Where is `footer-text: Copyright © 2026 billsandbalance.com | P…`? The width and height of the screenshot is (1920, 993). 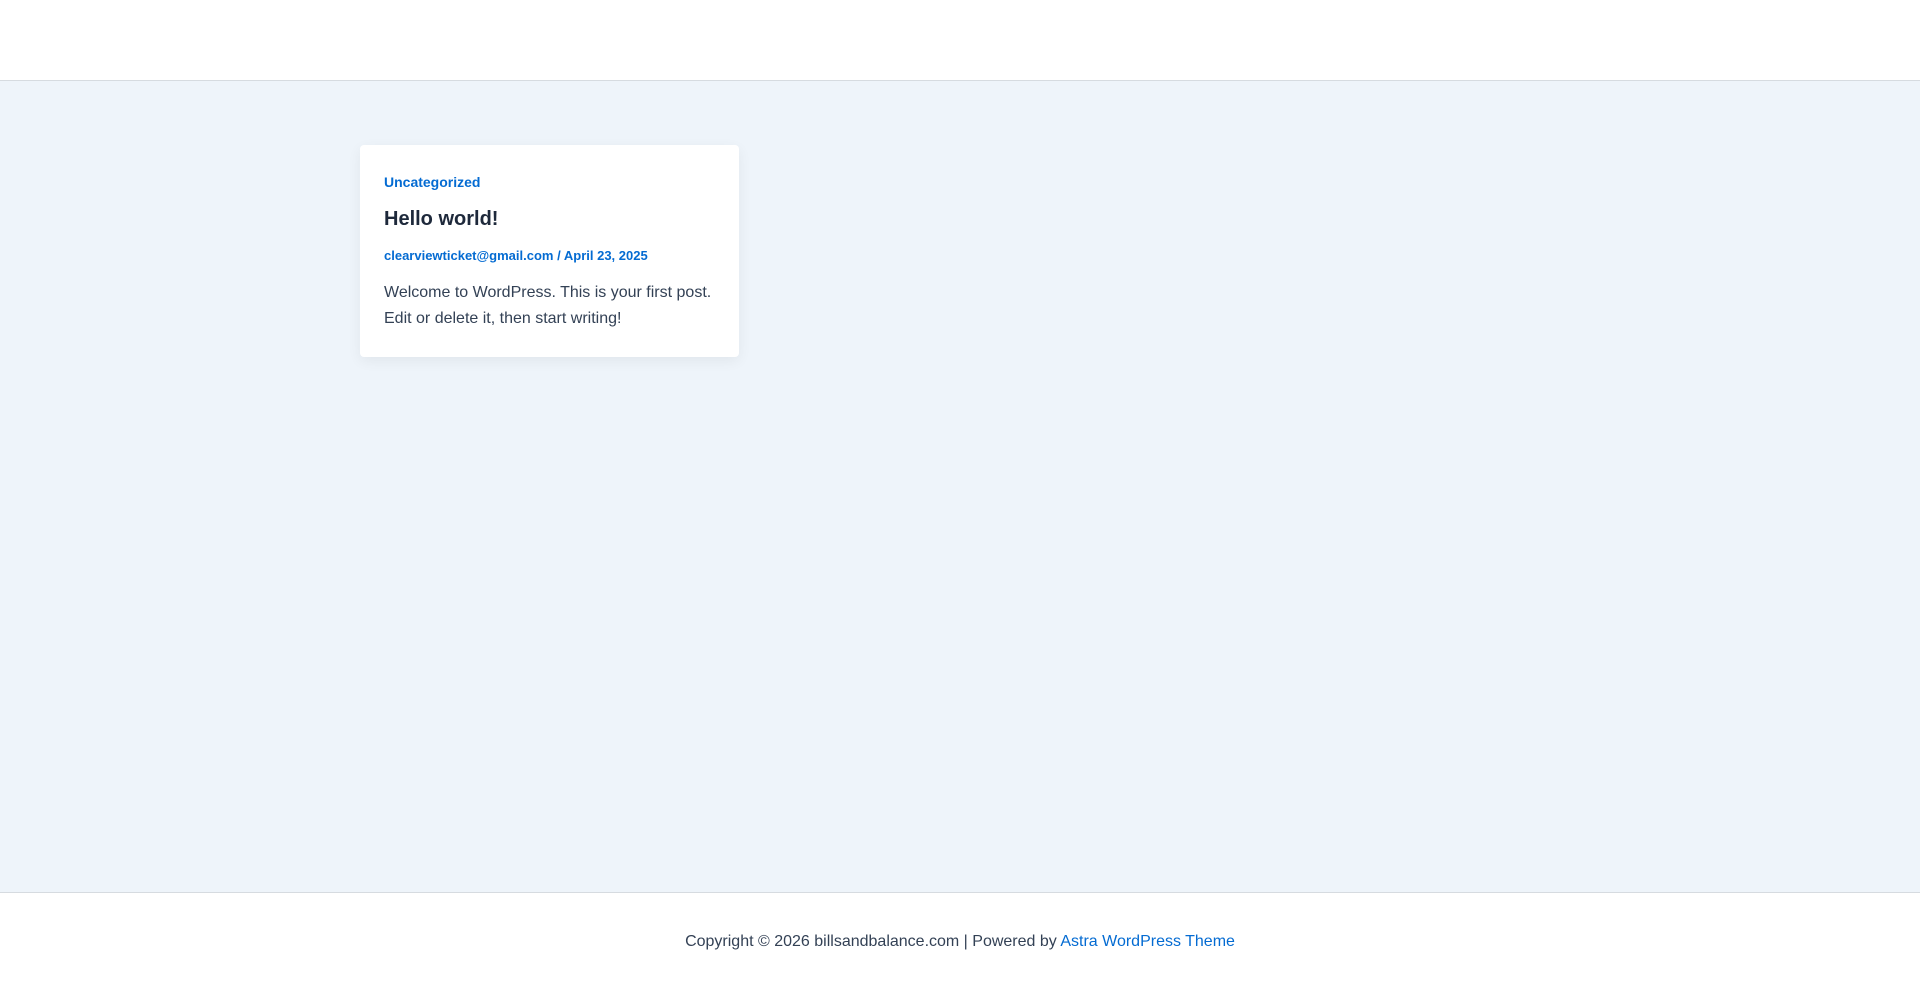 footer-text: Copyright © 2026 billsandbalance.com | P… is located at coordinates (960, 942).